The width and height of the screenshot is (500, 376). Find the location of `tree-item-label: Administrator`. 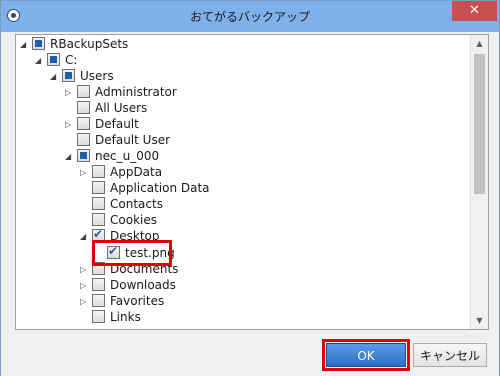

tree-item-label: Administrator is located at coordinates (136, 92).